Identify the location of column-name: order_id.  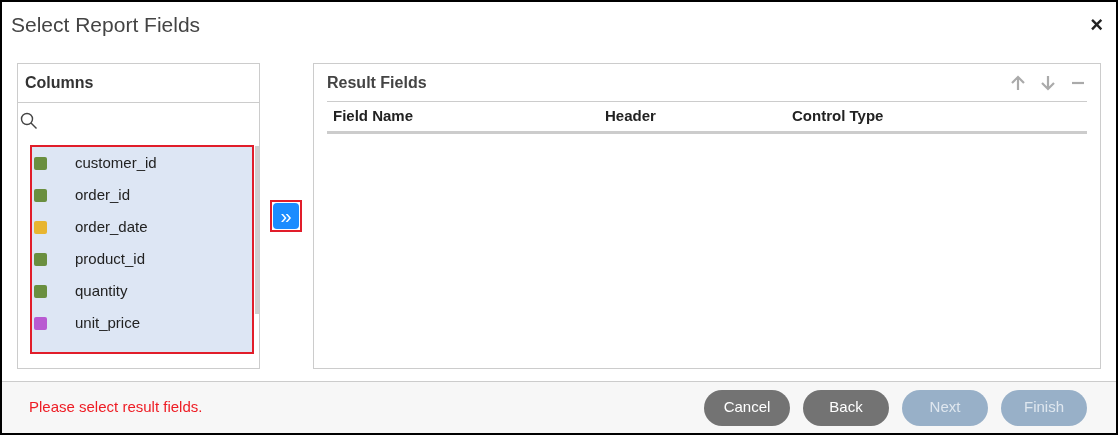
(103, 194).